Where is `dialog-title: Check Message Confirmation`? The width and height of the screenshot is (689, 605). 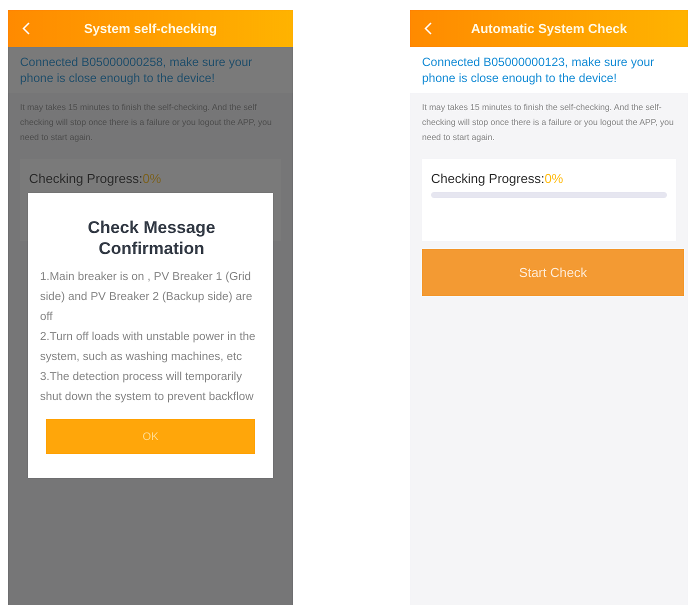 dialog-title: Check Message Confirmation is located at coordinates (151, 238).